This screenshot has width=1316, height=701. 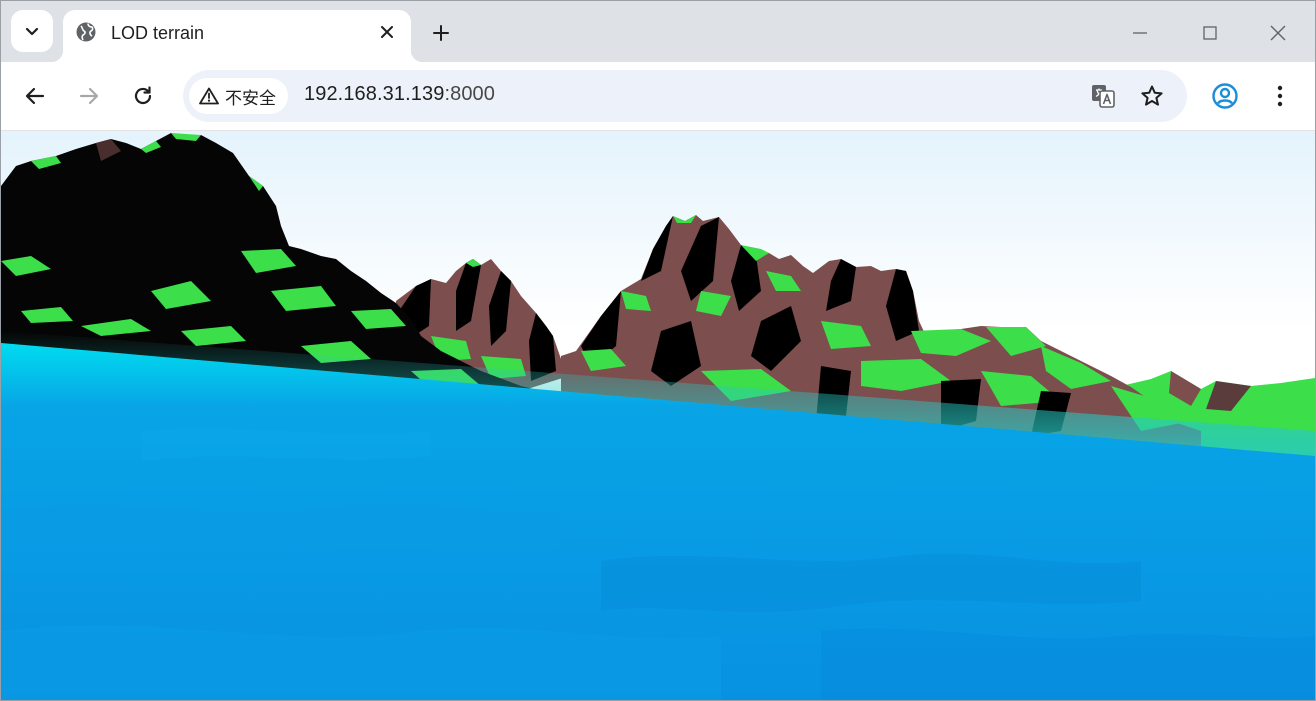 What do you see at coordinates (685, 96) in the screenshot?
I see `address-bar: 不安全 192.168.31.139:8000` at bounding box center [685, 96].